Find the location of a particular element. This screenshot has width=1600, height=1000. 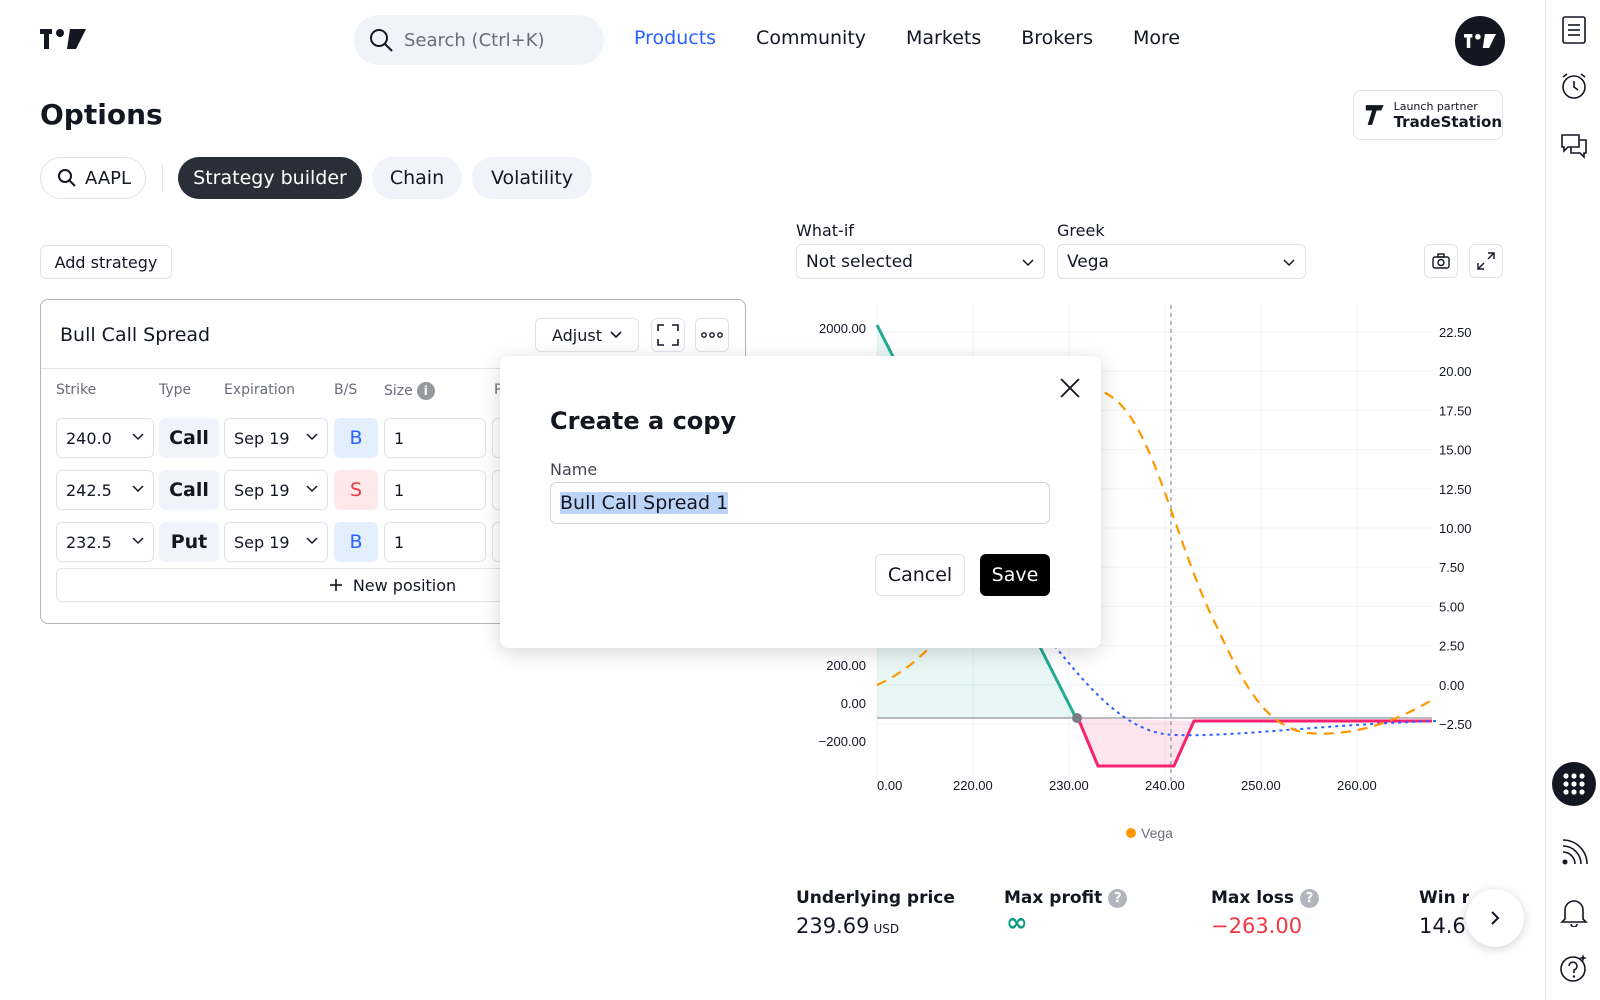

greek-value: Vega is located at coordinates (1088, 261).